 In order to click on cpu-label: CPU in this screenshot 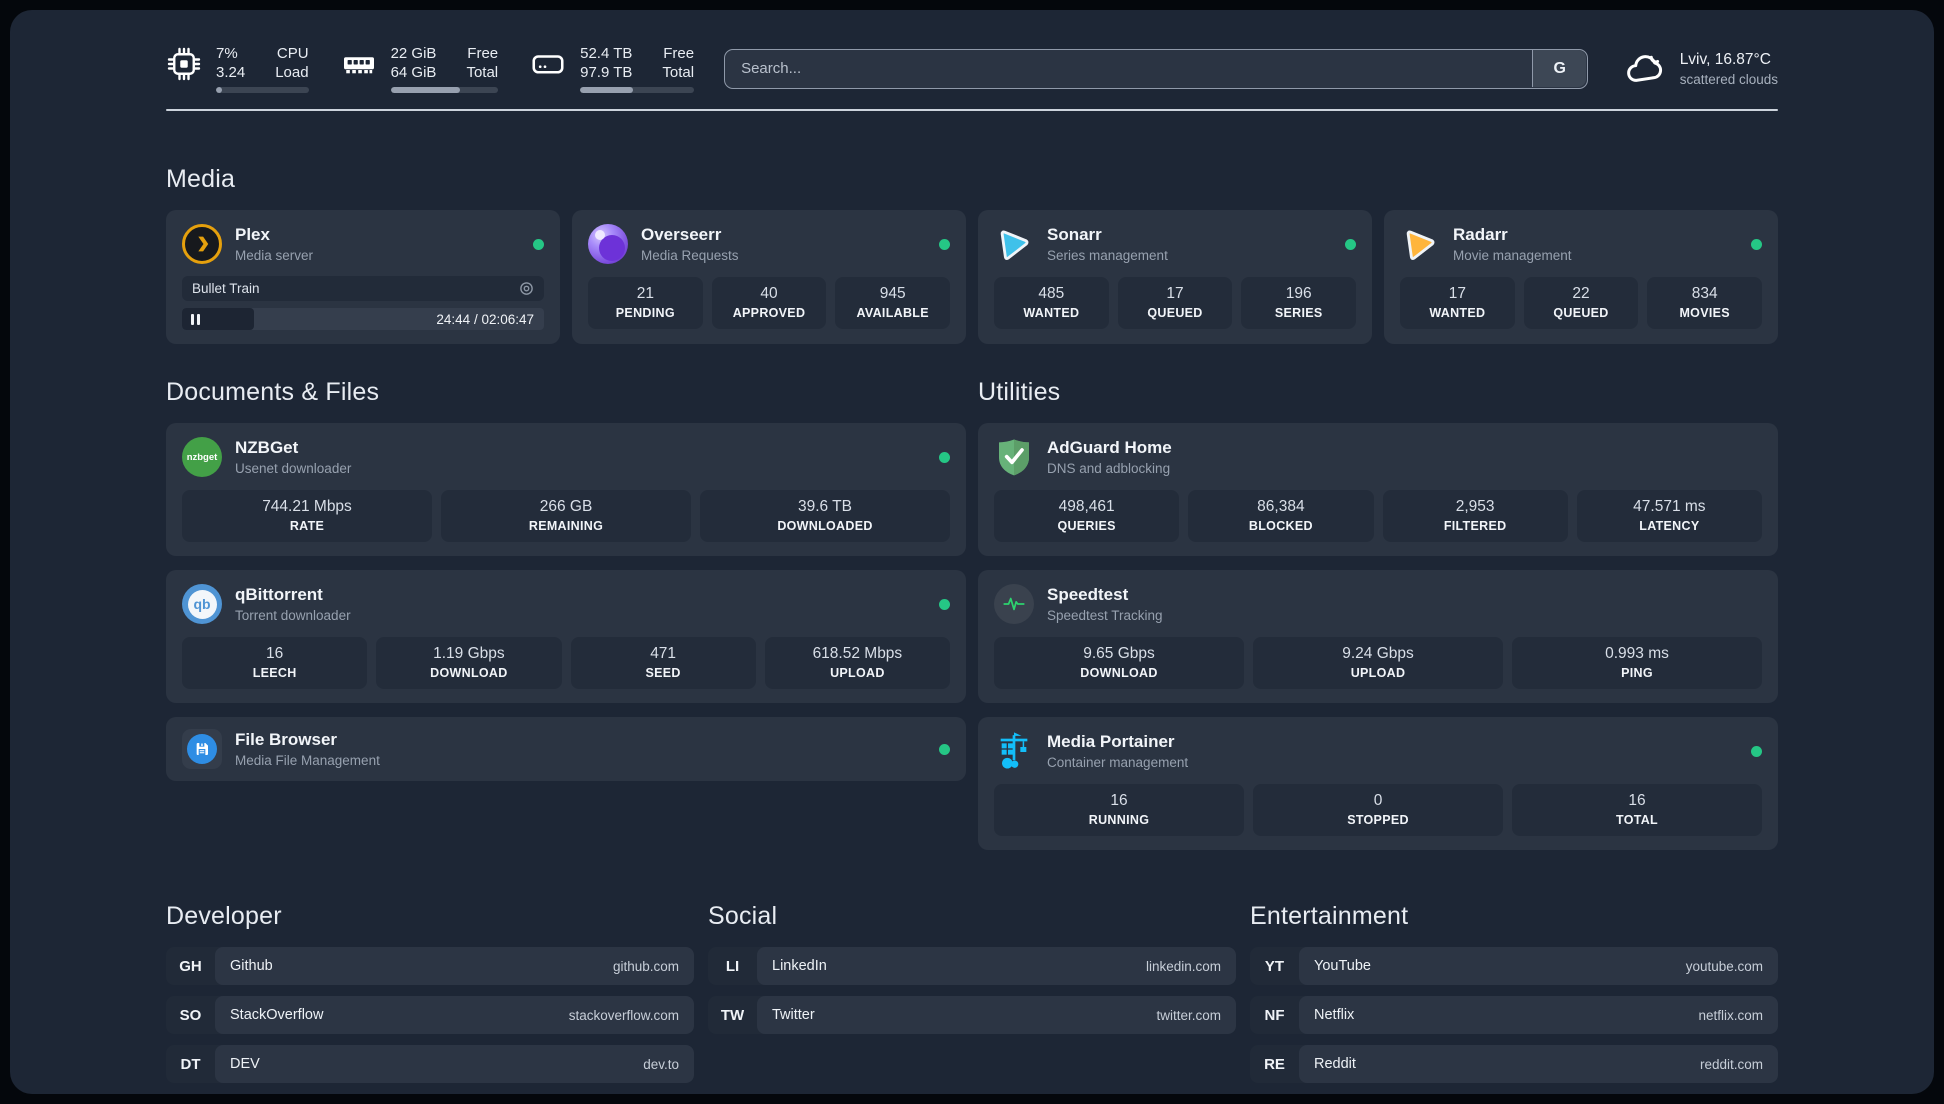, I will do `click(292, 53)`.